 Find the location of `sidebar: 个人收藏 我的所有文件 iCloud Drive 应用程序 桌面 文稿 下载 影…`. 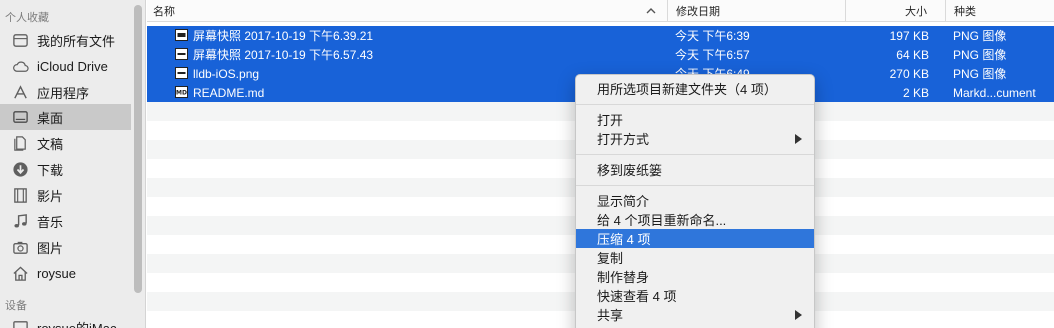

sidebar: 个人收藏 我的所有文件 iCloud Drive 应用程序 桌面 文稿 下载 影… is located at coordinates (73, 164).